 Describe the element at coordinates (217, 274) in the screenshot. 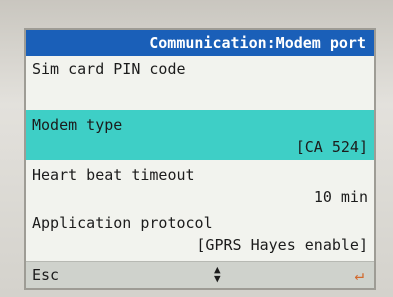

I see `up-down-arrows-icon: ▲ ▼` at that location.